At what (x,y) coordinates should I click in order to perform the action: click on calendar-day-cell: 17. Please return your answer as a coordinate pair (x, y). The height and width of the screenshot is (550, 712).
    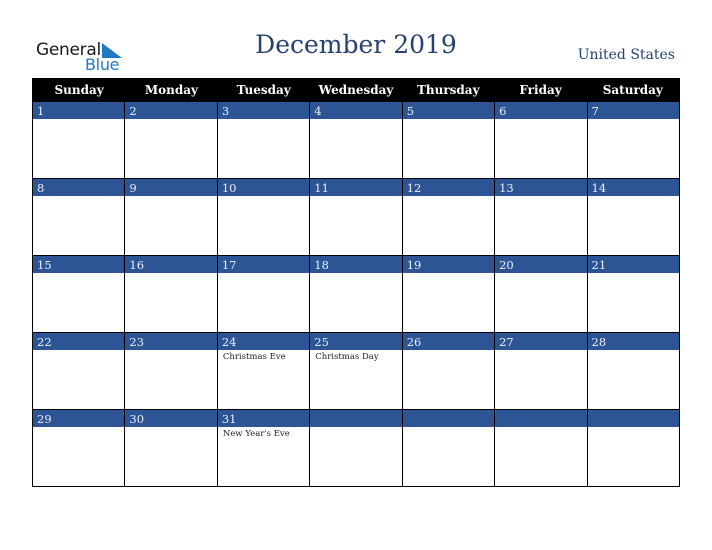
    Looking at the image, I should click on (264, 293).